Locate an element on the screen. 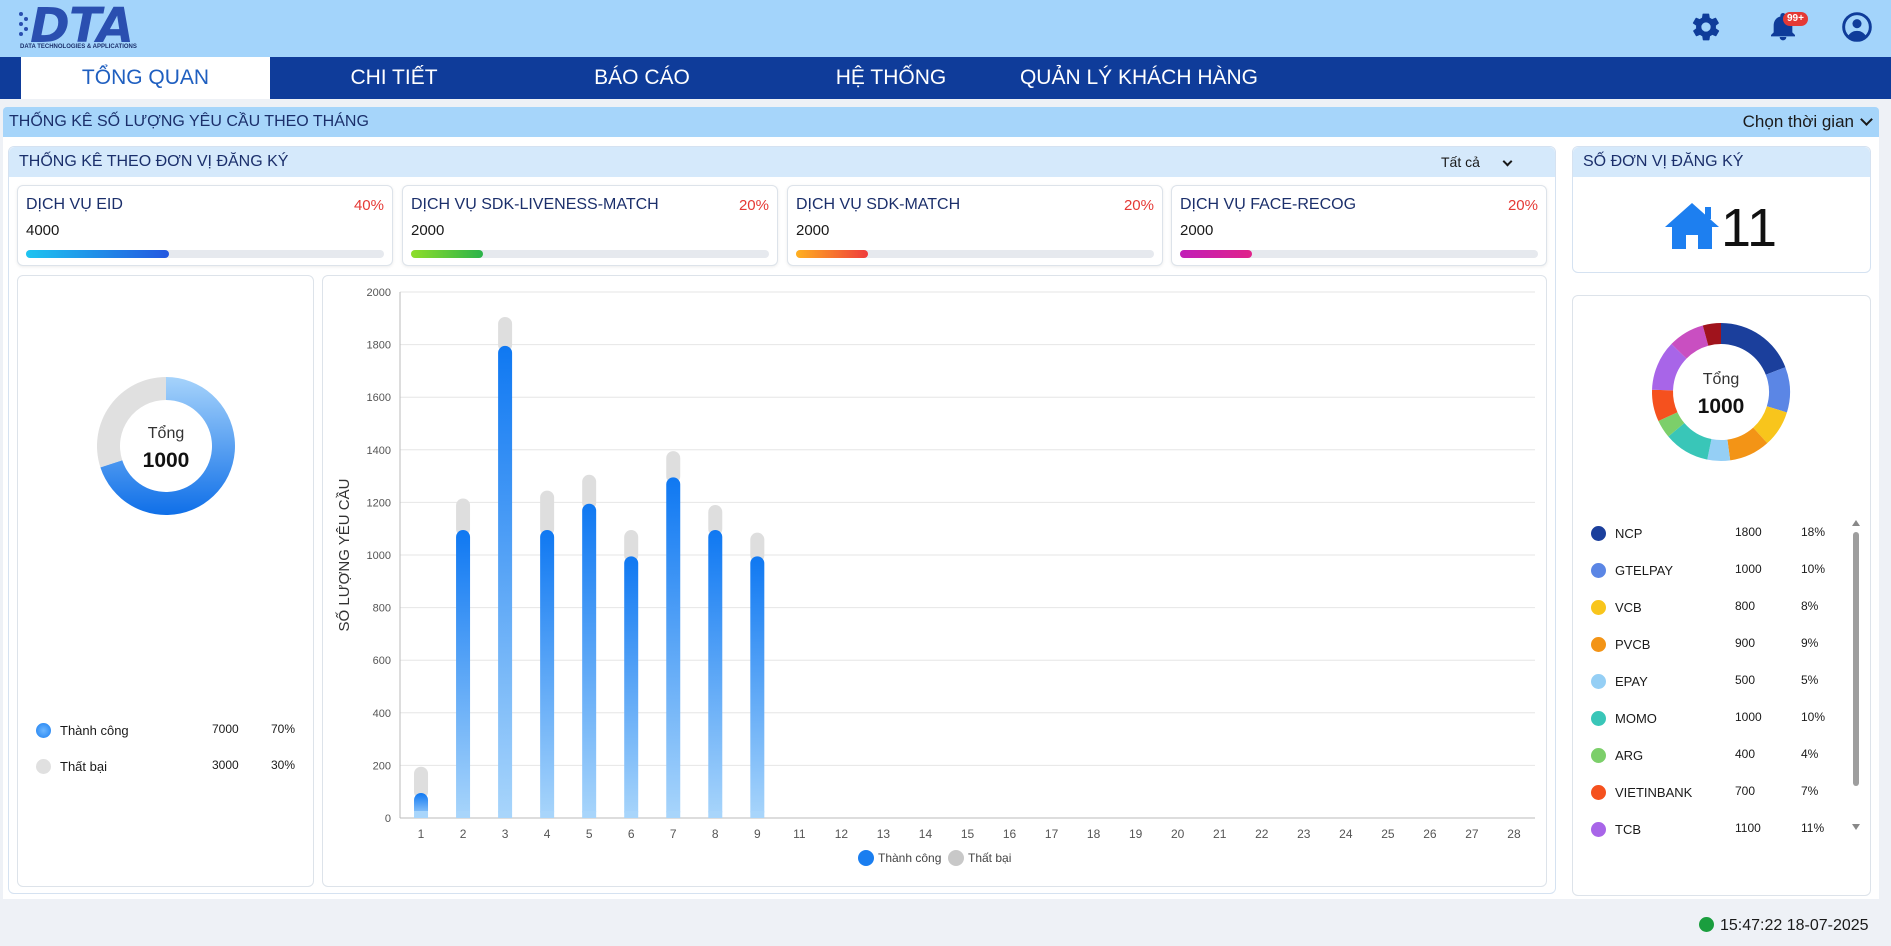 Image resolution: width=1891 pixels, height=946 pixels. service-card: DỊCH VỤ EID 40% 4000 is located at coordinates (205, 225).